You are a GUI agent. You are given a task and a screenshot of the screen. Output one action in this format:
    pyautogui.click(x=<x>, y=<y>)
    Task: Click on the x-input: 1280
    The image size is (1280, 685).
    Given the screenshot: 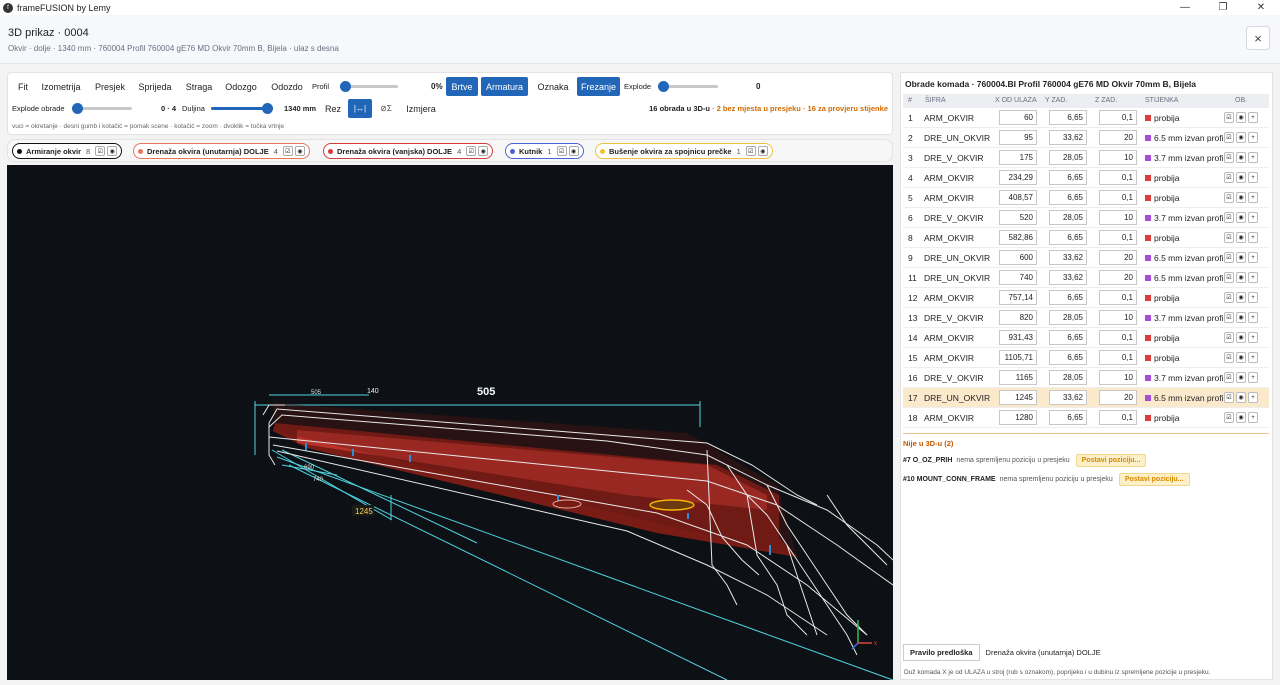 What is the action you would take?
    pyautogui.click(x=1018, y=417)
    